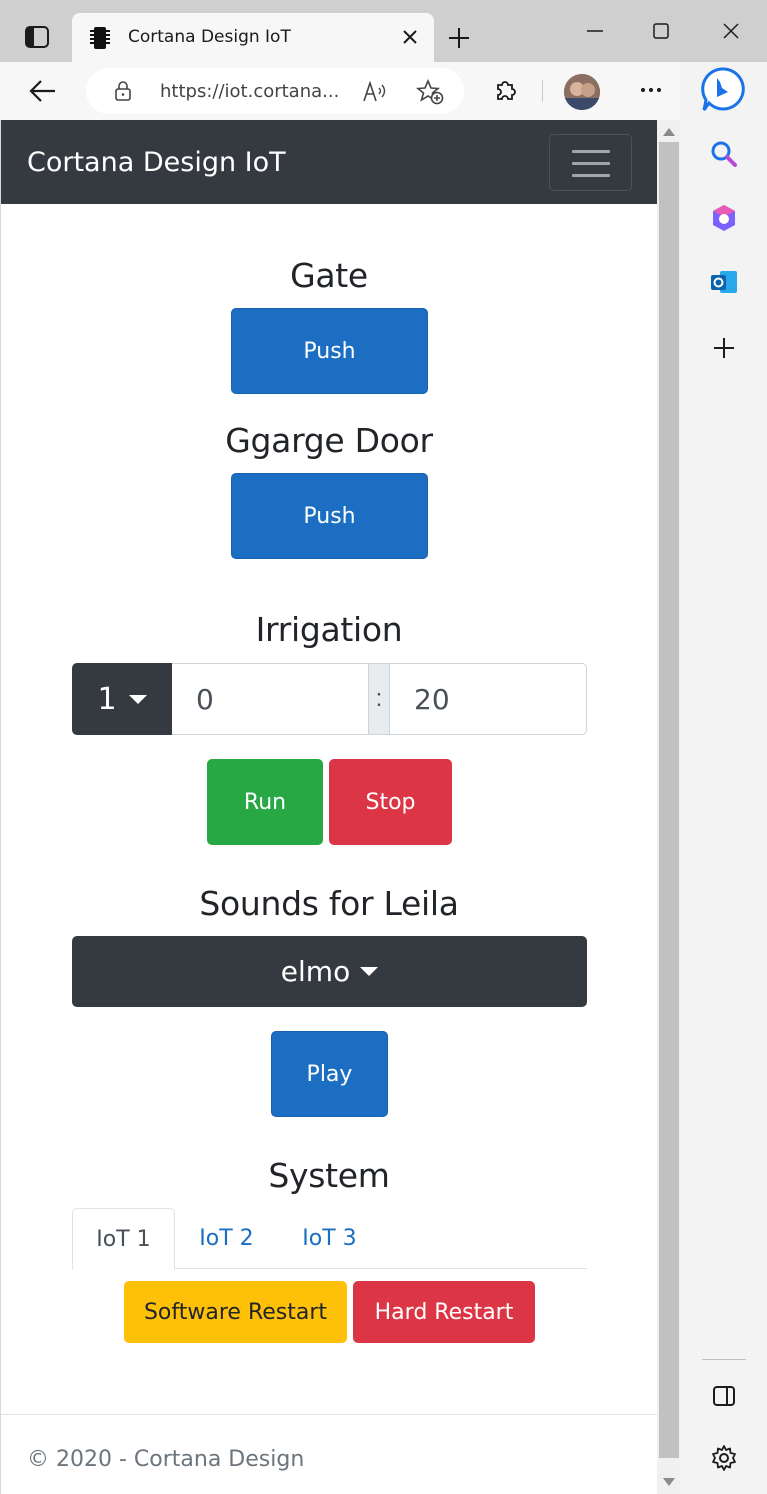 The image size is (767, 1494). Describe the element at coordinates (315, 971) in the screenshot. I see `sound-selected-value: elmo` at that location.